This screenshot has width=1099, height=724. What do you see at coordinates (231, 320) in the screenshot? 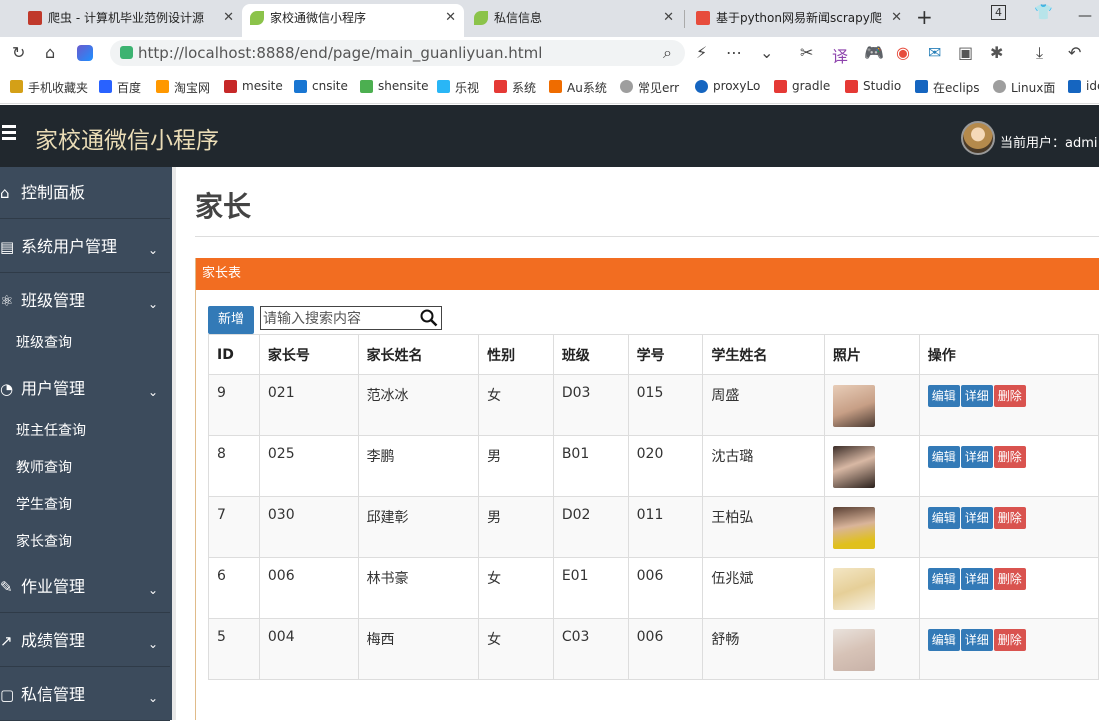
I see `add-button: 新增` at bounding box center [231, 320].